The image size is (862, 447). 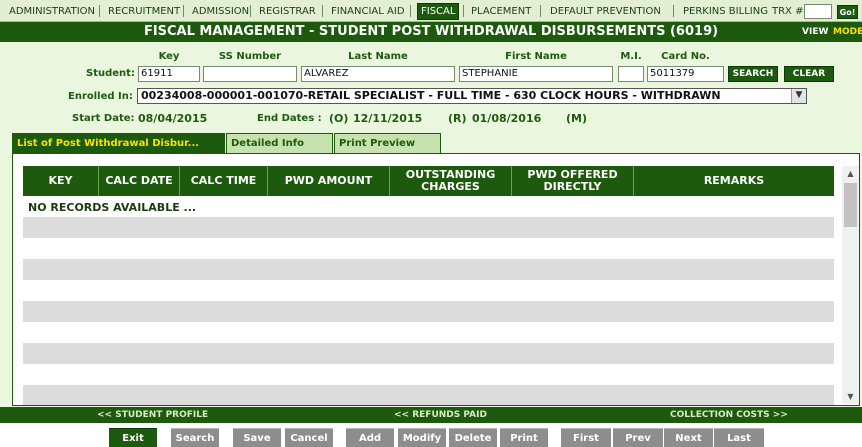 What do you see at coordinates (501, 11) in the screenshot?
I see `nav-item-placement: PLACEMENT` at bounding box center [501, 11].